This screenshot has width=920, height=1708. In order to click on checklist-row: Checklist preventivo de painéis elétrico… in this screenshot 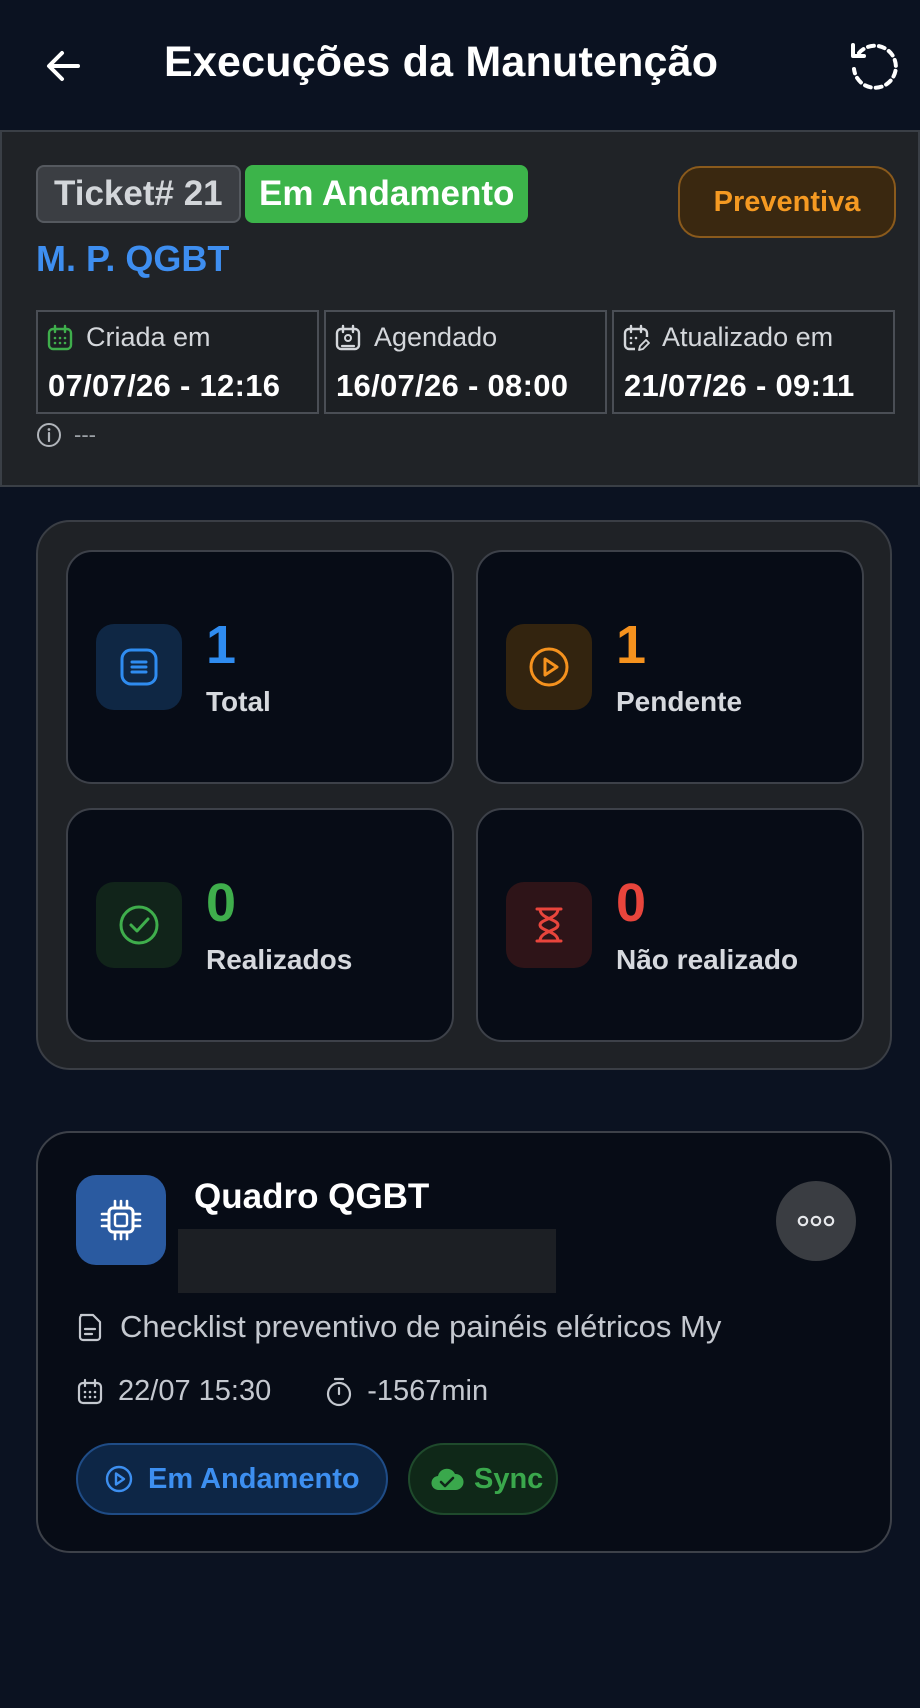, I will do `click(398, 1327)`.